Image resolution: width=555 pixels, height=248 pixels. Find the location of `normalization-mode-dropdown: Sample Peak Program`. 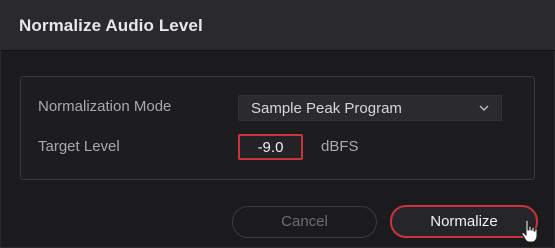

normalization-mode-dropdown: Sample Peak Program is located at coordinates (370, 108).